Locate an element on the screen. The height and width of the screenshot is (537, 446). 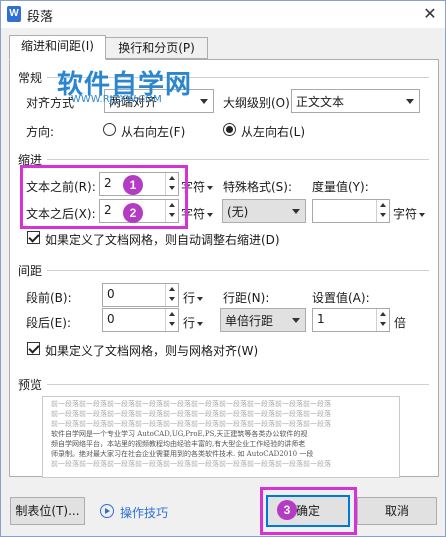
ltr-radio is located at coordinates (229, 129).